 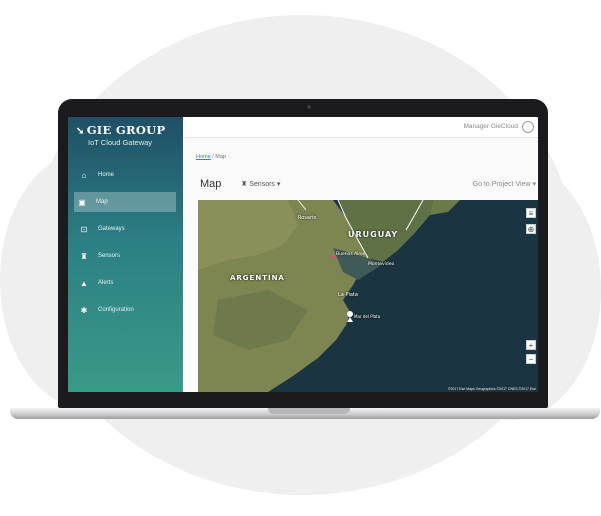 What do you see at coordinates (111, 229) in the screenshot?
I see `sidebar-item-label: Gateways` at bounding box center [111, 229].